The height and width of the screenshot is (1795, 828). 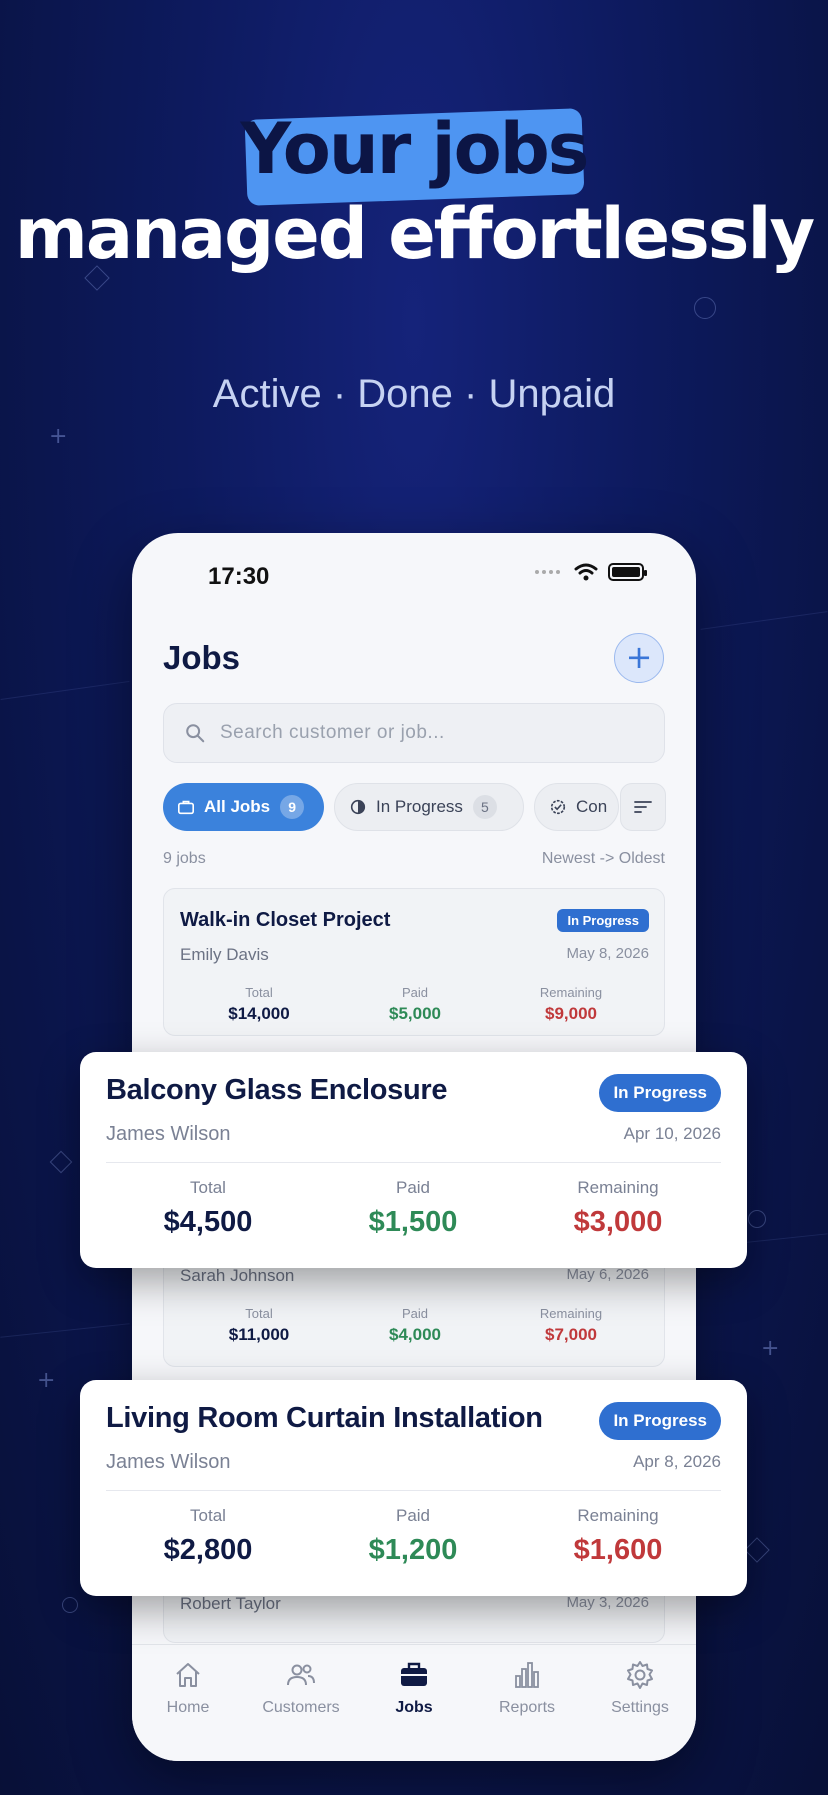 What do you see at coordinates (571, 1013) in the screenshot?
I see `remaining-value: $9,000` at bounding box center [571, 1013].